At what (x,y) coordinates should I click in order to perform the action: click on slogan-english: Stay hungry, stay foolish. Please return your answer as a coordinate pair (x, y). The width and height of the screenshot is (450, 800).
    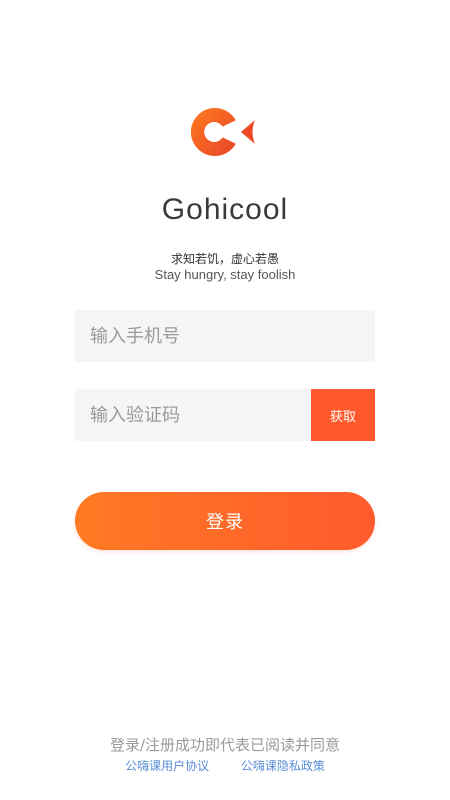
    Looking at the image, I should click on (225, 274).